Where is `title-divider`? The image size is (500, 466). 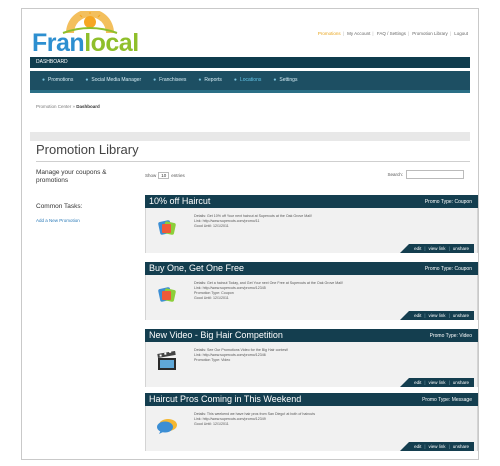 title-divider is located at coordinates (253, 161).